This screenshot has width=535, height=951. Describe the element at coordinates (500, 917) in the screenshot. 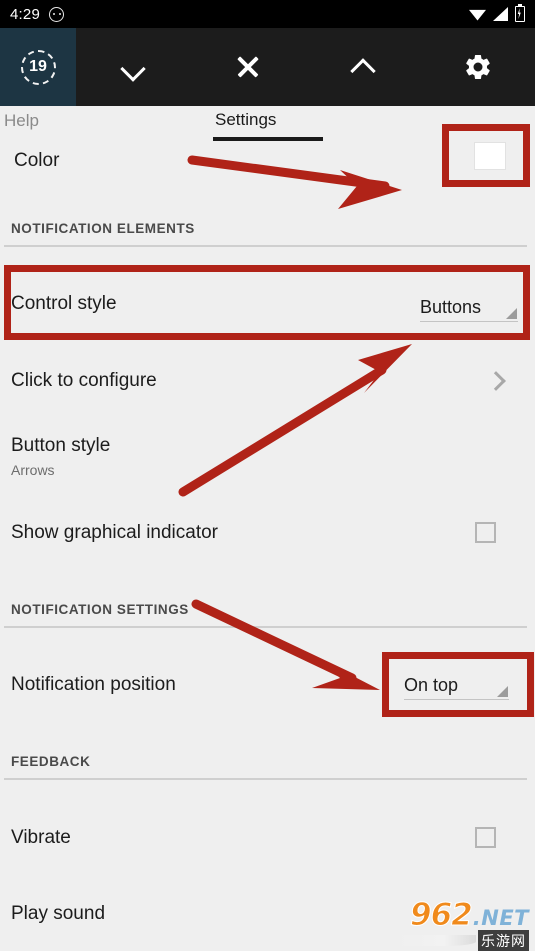

I see `watermark-tld: .NET` at that location.